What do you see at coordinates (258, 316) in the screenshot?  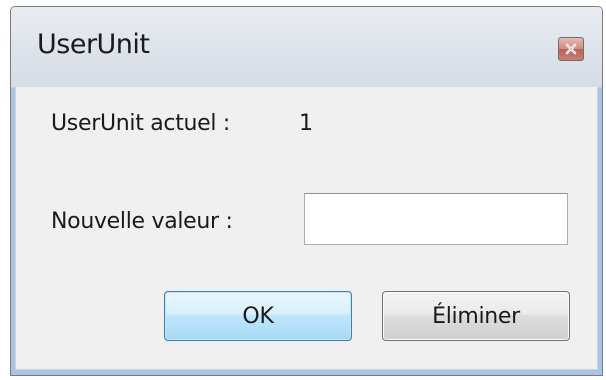 I see `ok-button: OK` at bounding box center [258, 316].